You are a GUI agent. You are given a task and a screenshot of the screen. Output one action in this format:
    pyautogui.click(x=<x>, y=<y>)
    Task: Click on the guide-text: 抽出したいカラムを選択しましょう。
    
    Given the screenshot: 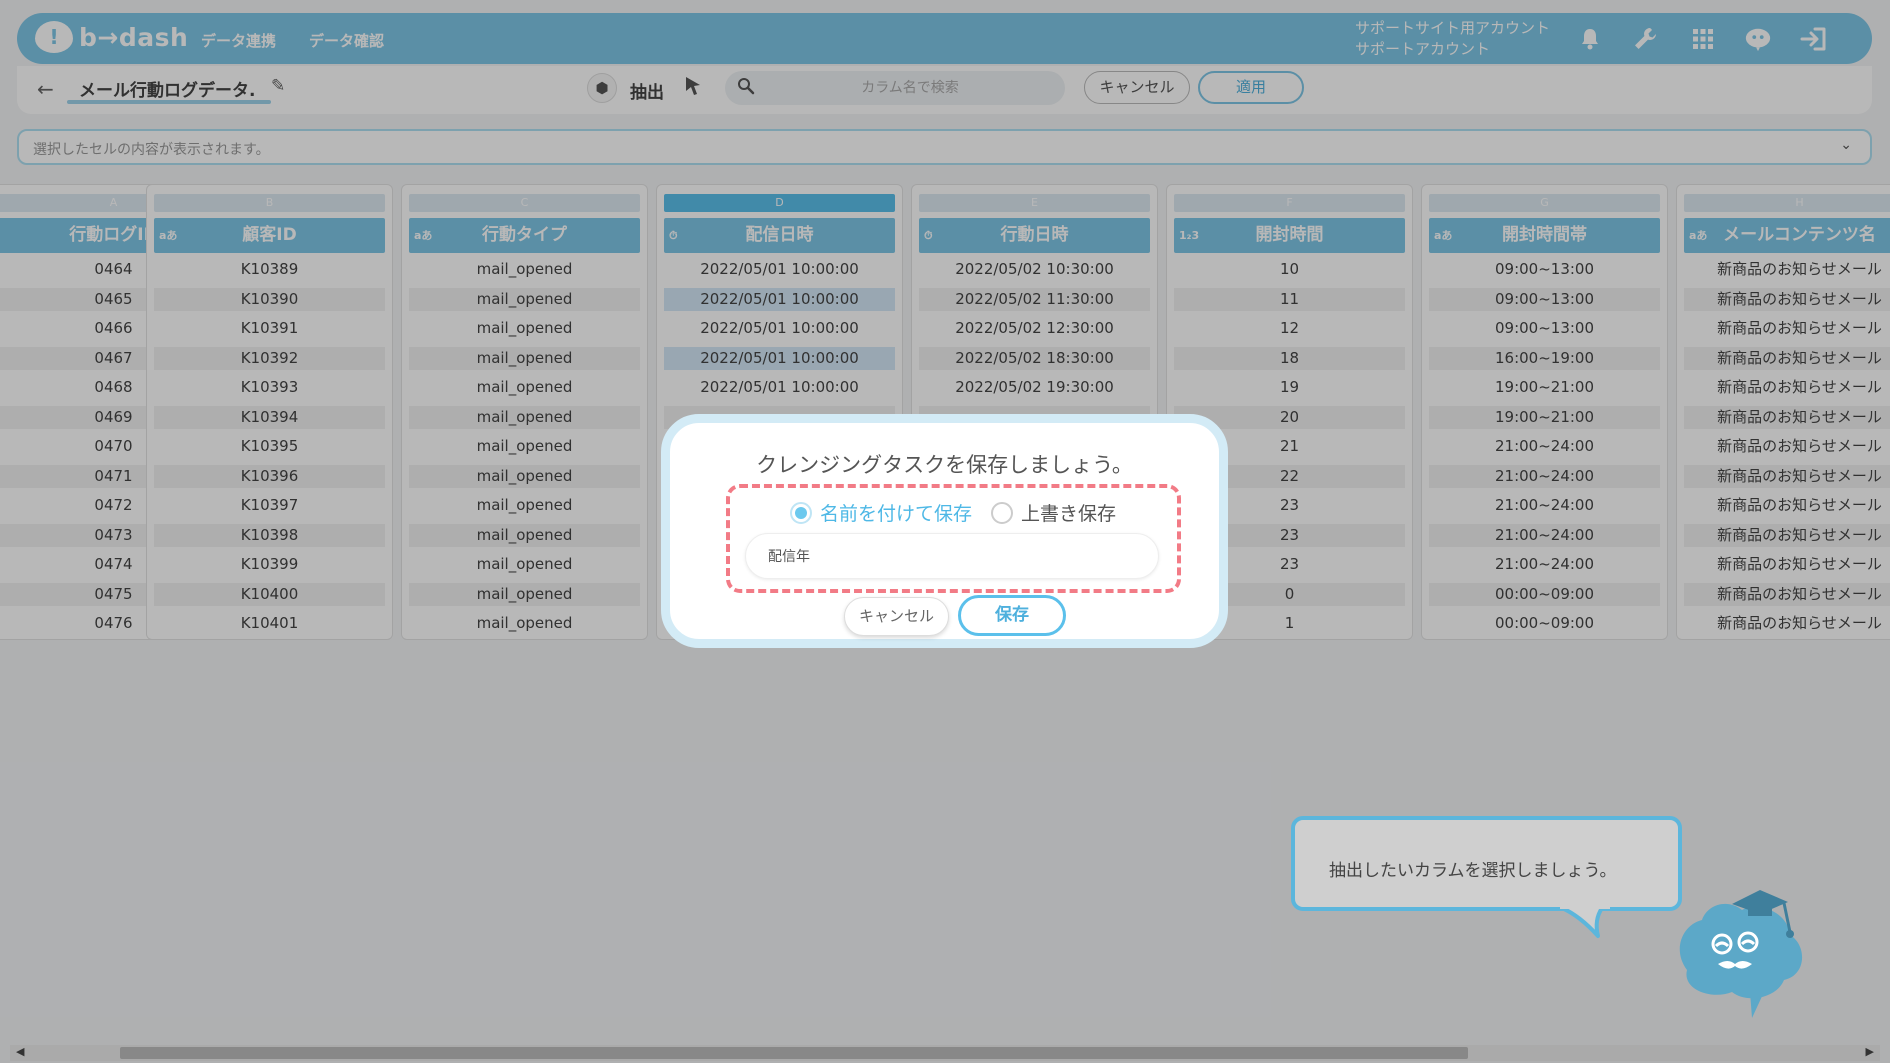 What is the action you would take?
    pyautogui.click(x=1473, y=871)
    